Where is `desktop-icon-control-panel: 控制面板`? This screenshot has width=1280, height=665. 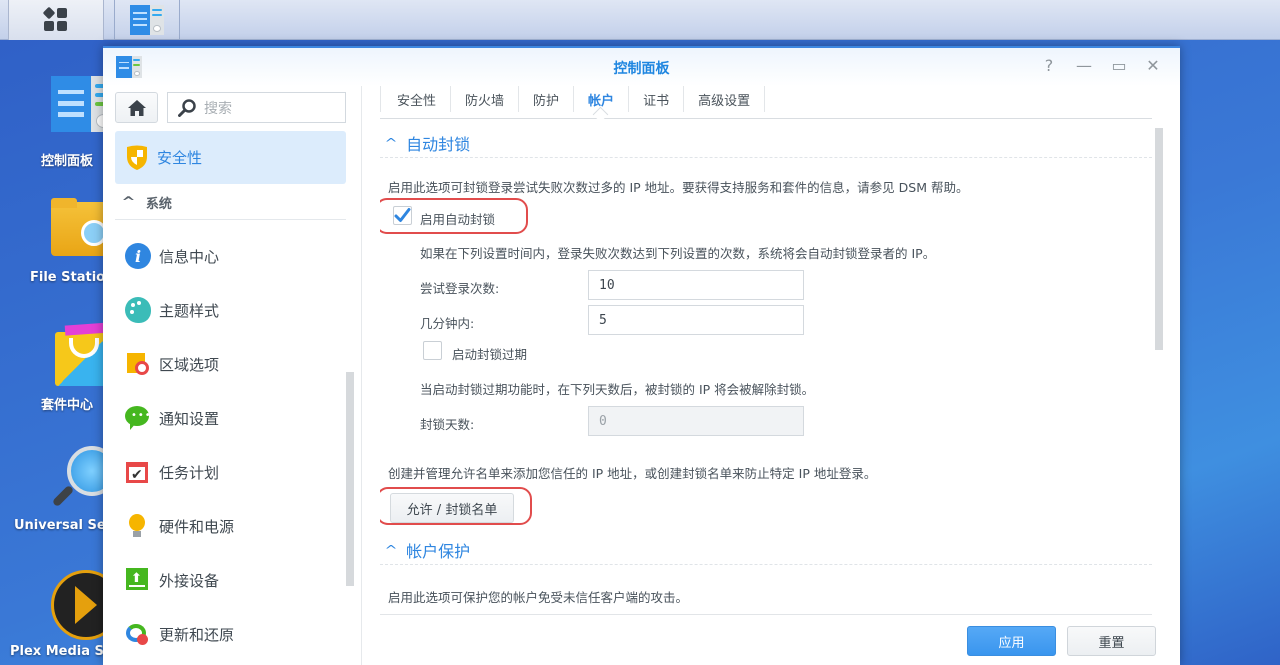
desktop-icon-control-panel: 控制面板 is located at coordinates (58, 121).